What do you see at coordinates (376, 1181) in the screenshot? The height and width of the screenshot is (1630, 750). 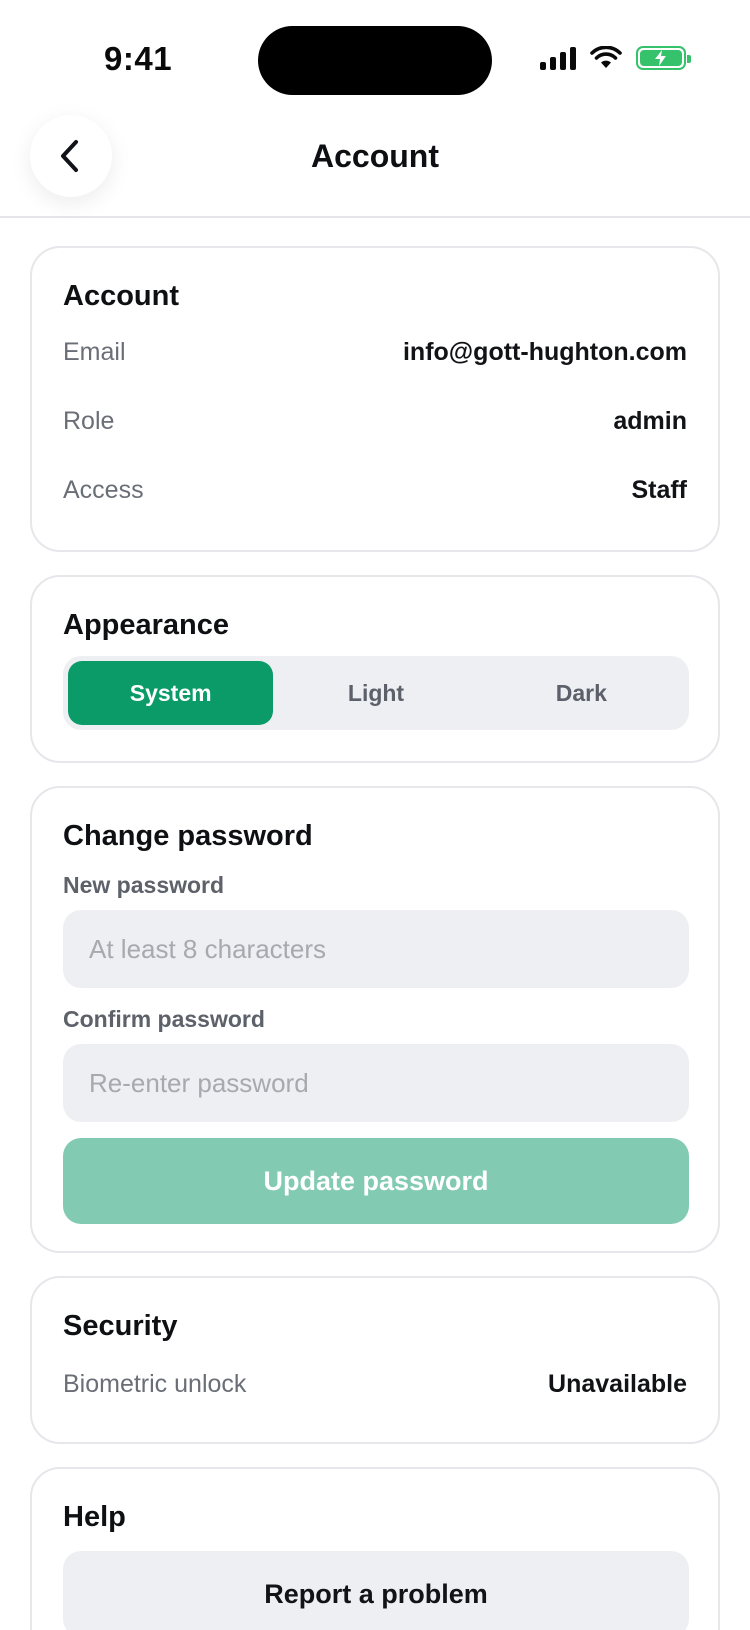 I see `update-password-button: Update password` at bounding box center [376, 1181].